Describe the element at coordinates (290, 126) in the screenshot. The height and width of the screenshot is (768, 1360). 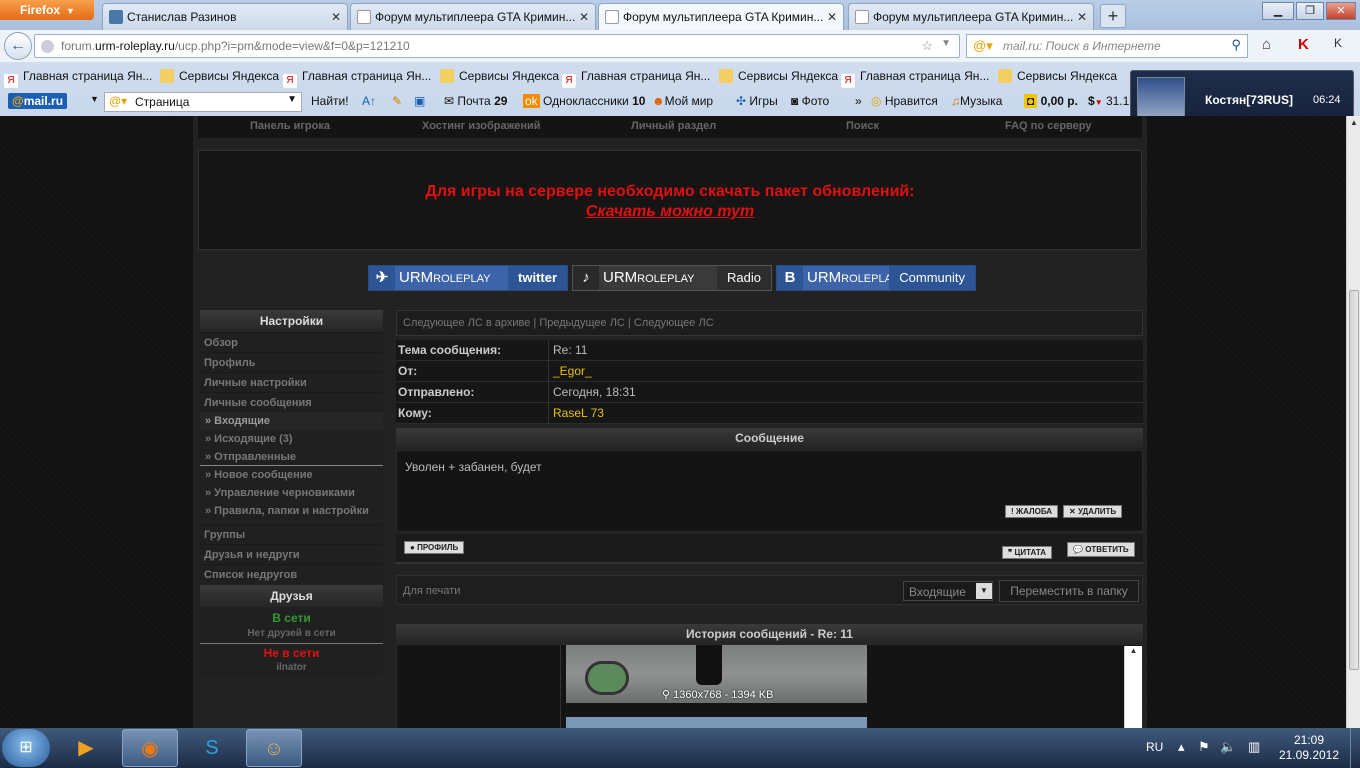
I see `nav-player-panel: Панель игрока` at that location.